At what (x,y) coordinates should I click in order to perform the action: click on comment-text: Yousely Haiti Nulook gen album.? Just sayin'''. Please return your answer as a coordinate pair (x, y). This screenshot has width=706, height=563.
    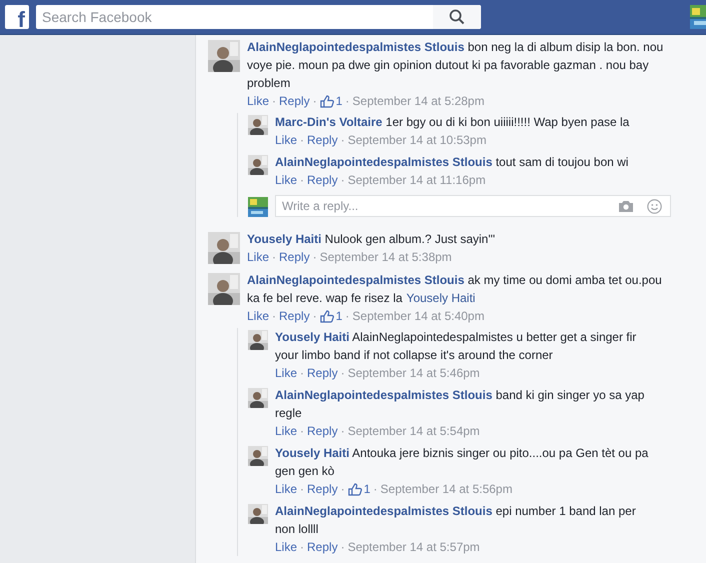
    Looking at the image, I should click on (371, 239).